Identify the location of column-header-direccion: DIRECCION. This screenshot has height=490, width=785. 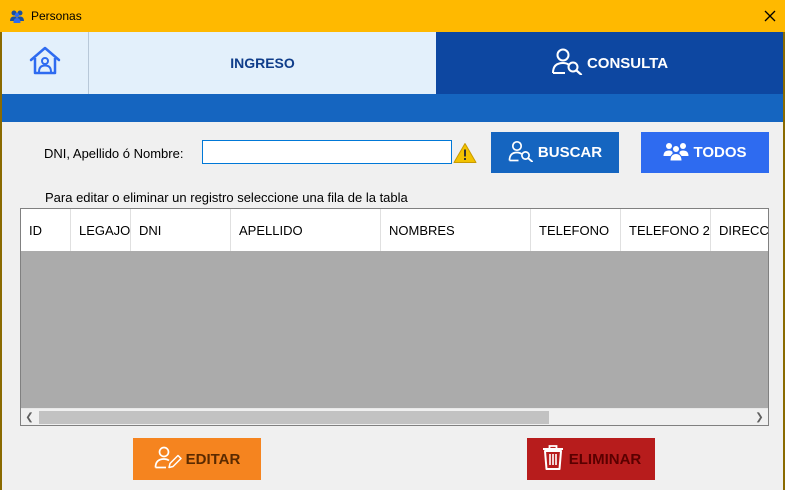
(739, 230).